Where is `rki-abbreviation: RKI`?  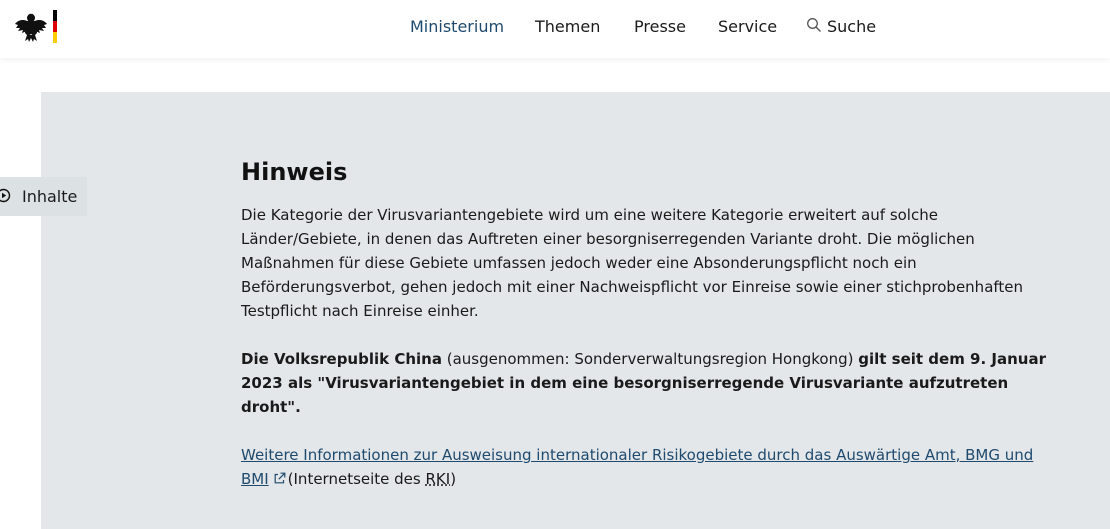
rki-abbreviation: RKI is located at coordinates (438, 479).